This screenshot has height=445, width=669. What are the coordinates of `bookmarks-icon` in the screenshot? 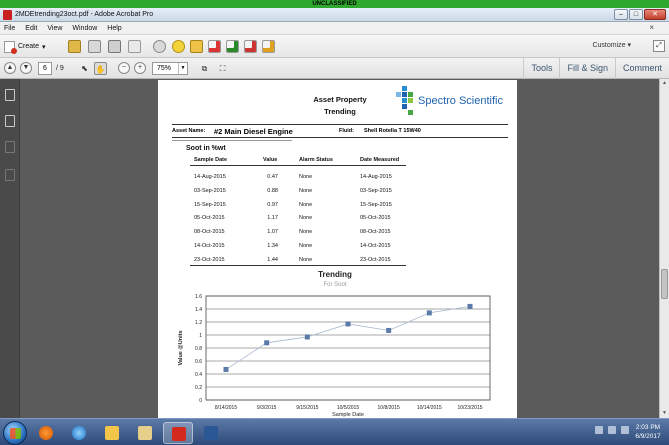 It's located at (10, 121).